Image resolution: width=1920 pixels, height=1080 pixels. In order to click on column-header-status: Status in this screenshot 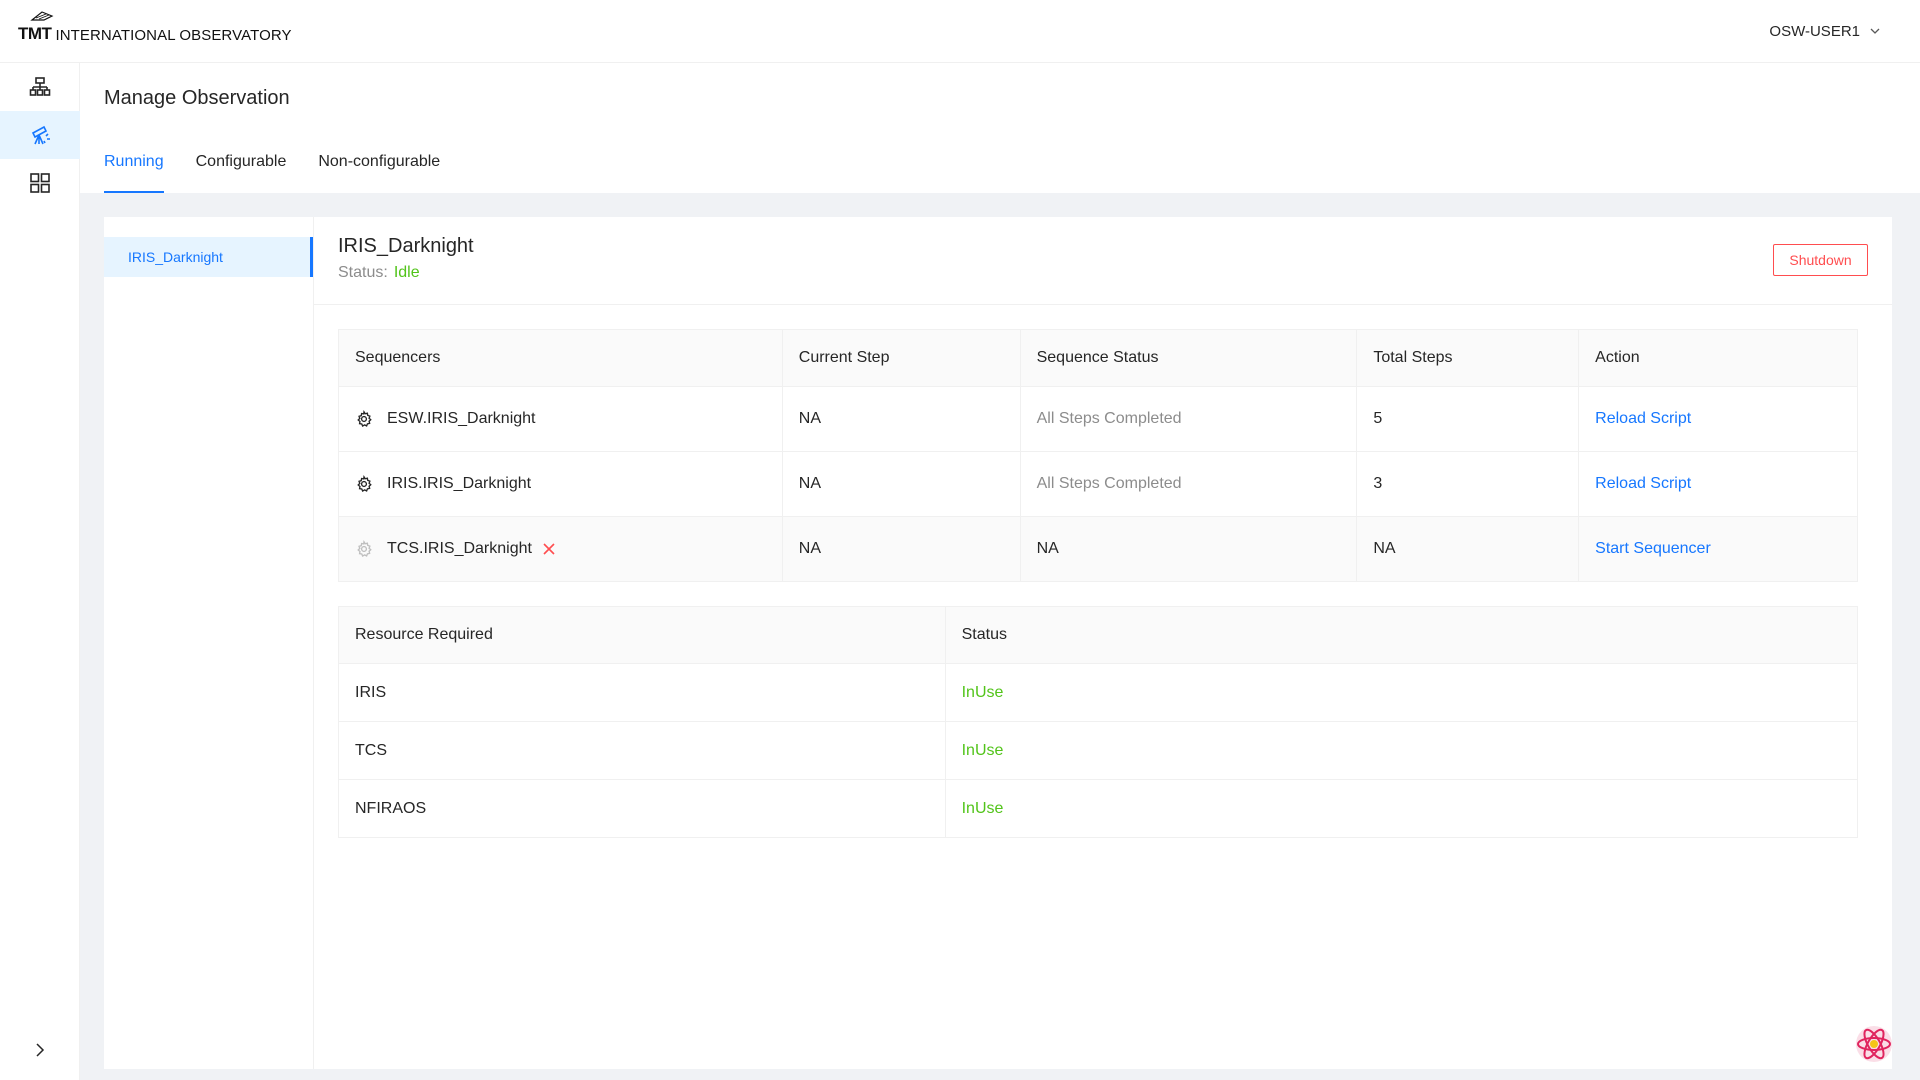, I will do `click(1401, 635)`.